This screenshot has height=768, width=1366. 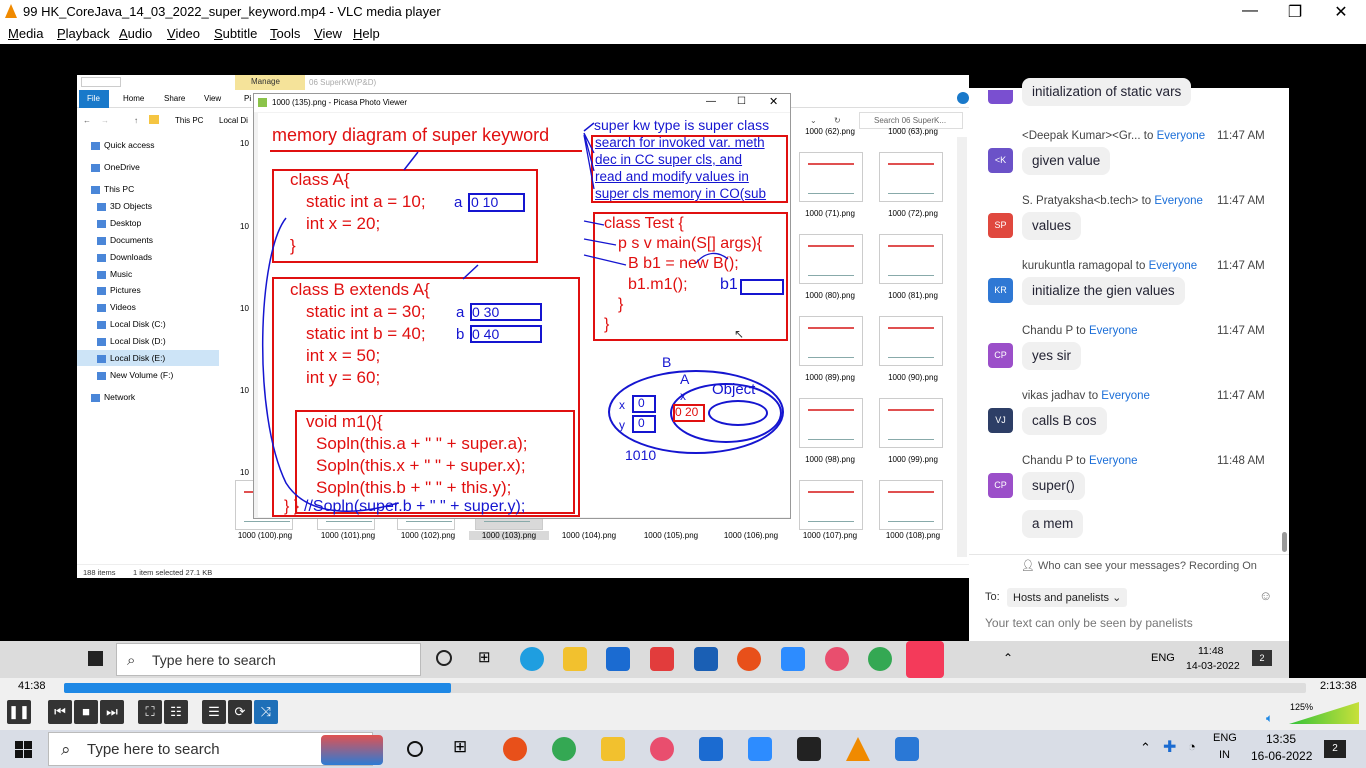 I want to click on chat-bubble: values, so click(x=1052, y=226).